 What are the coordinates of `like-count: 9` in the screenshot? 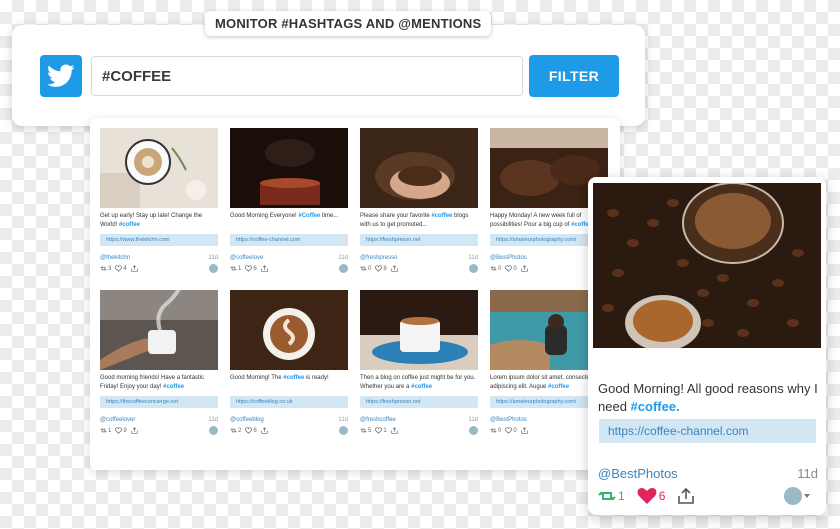 It's located at (125, 430).